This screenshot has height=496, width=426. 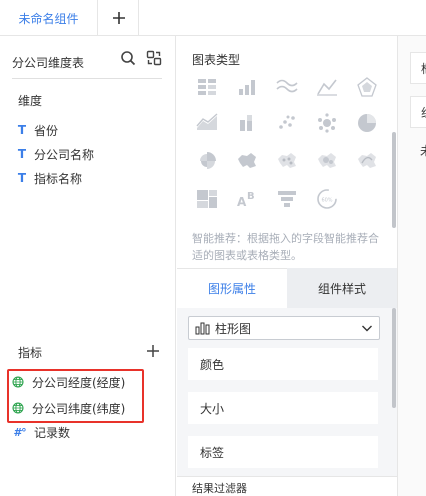 I want to click on tab-unnamed-component: 未命名组件, so click(x=49, y=18).